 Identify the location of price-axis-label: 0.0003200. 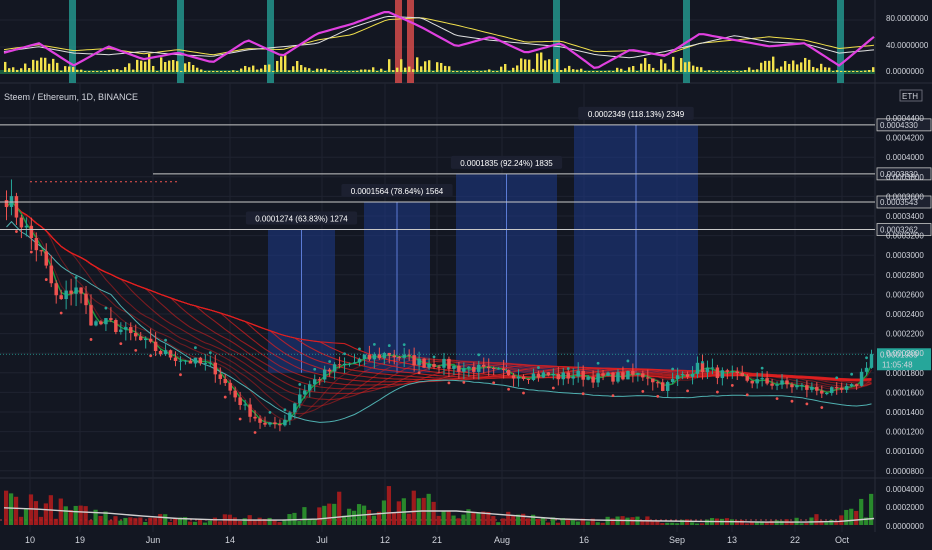
(905, 236).